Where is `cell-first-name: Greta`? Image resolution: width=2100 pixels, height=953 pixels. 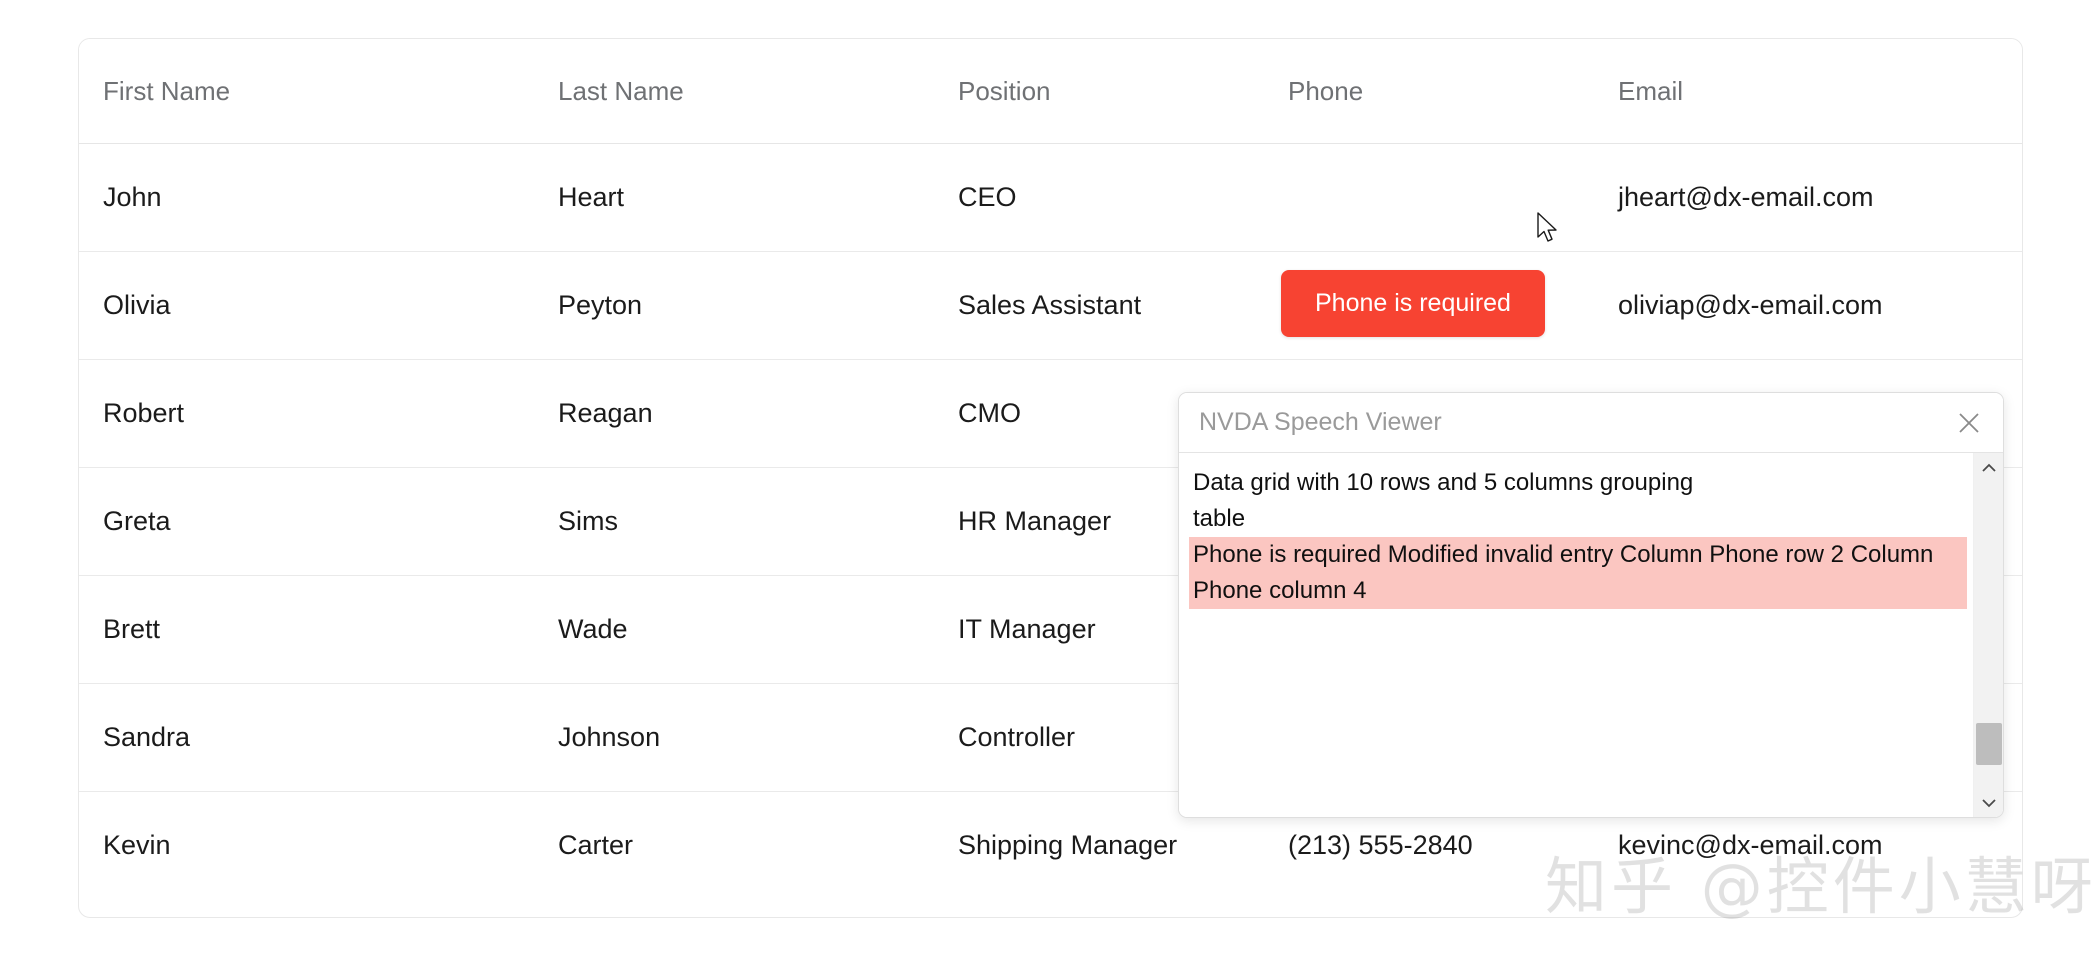 cell-first-name: Greta is located at coordinates (306, 521).